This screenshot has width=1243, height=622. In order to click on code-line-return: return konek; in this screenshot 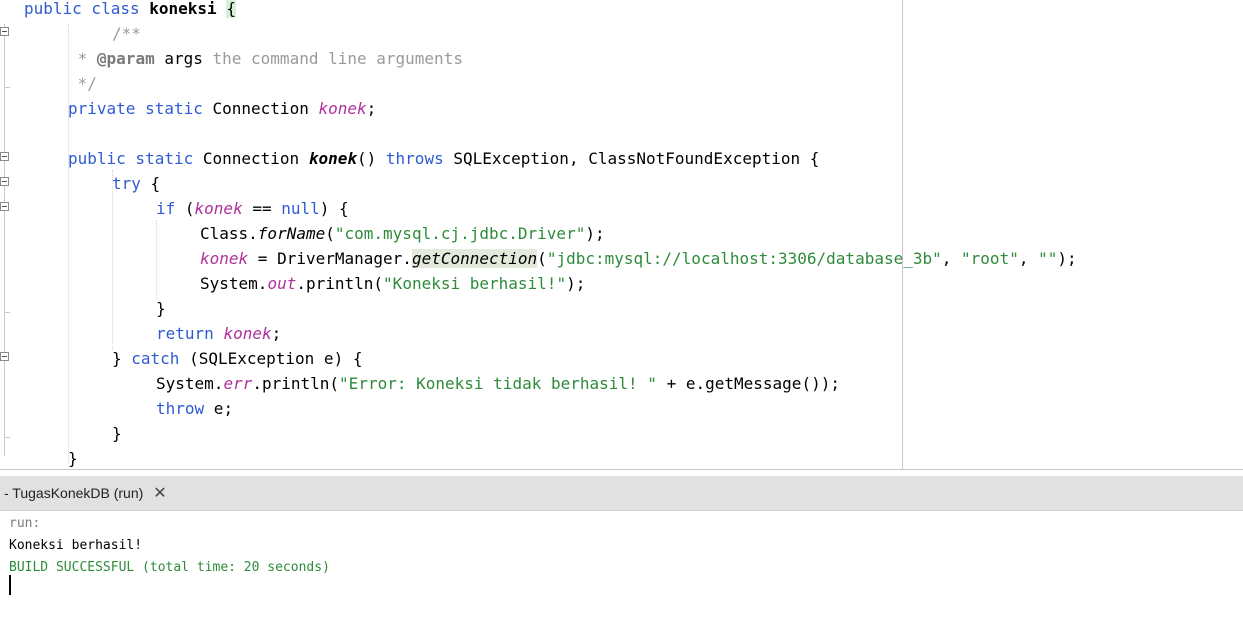, I will do `click(219, 333)`.